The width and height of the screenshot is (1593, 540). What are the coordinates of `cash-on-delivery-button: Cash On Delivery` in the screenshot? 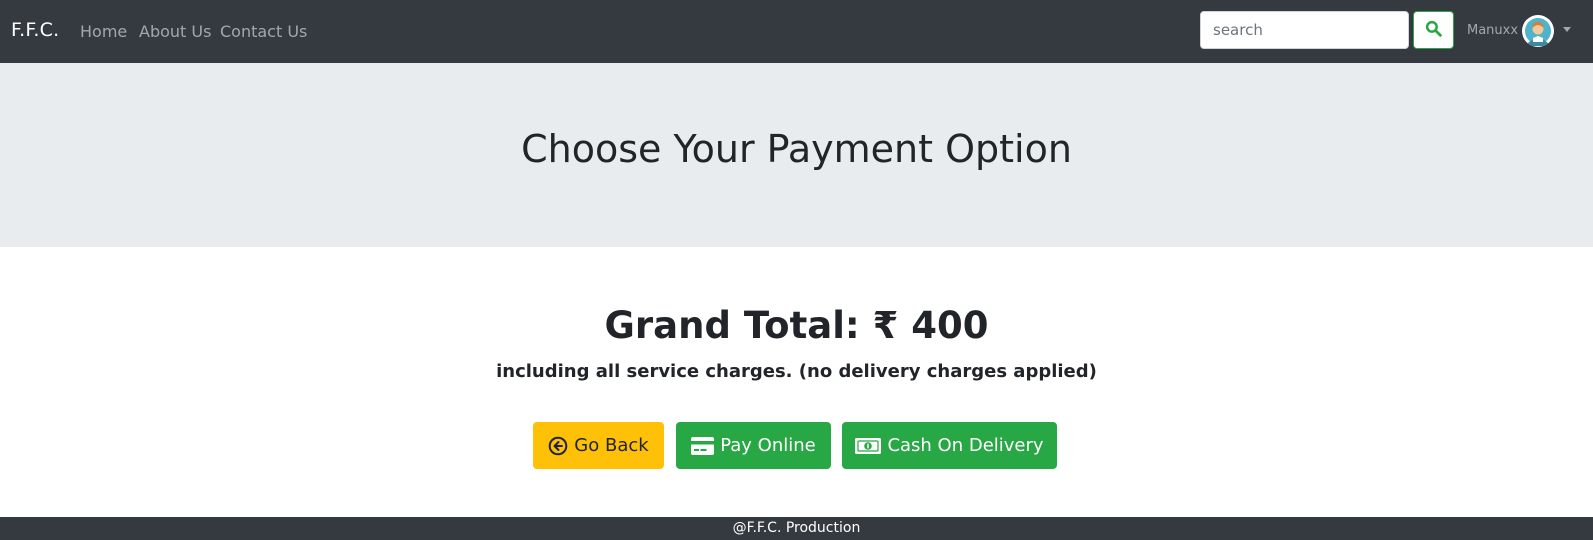 It's located at (949, 445).